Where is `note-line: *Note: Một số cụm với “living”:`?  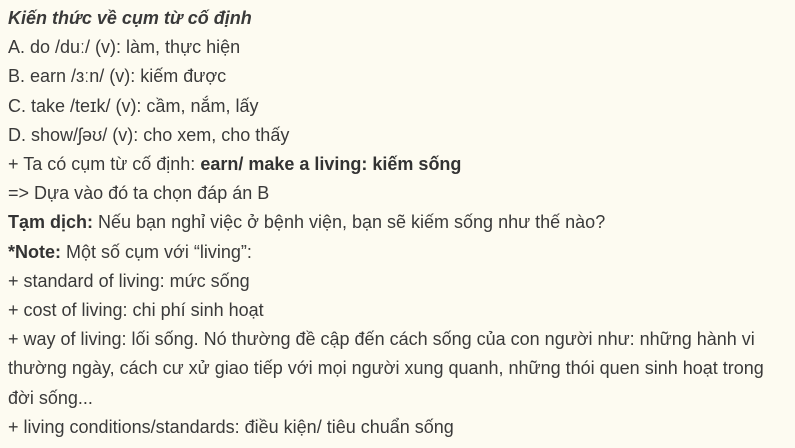
note-line: *Note: Một số cụm với “living”: is located at coordinates (396, 252).